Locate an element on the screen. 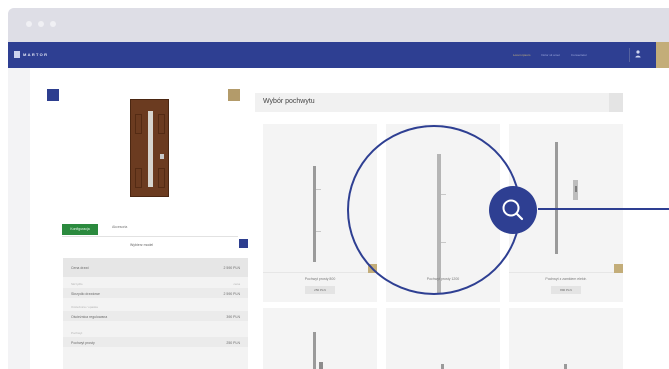  brand-logo: MARTOR is located at coordinates (31, 54).